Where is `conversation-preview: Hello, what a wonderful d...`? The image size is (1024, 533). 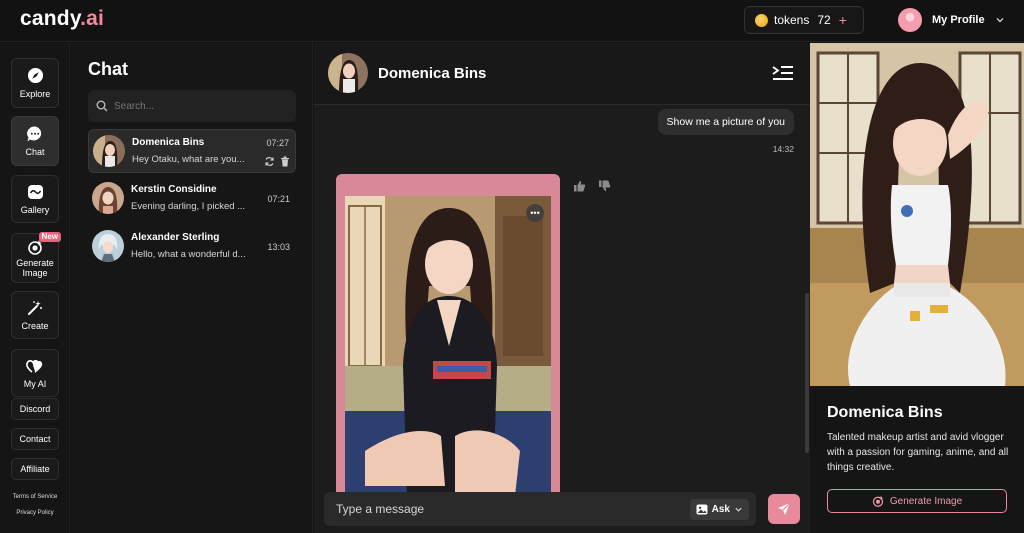 conversation-preview: Hello, what a wonderful d... is located at coordinates (188, 254).